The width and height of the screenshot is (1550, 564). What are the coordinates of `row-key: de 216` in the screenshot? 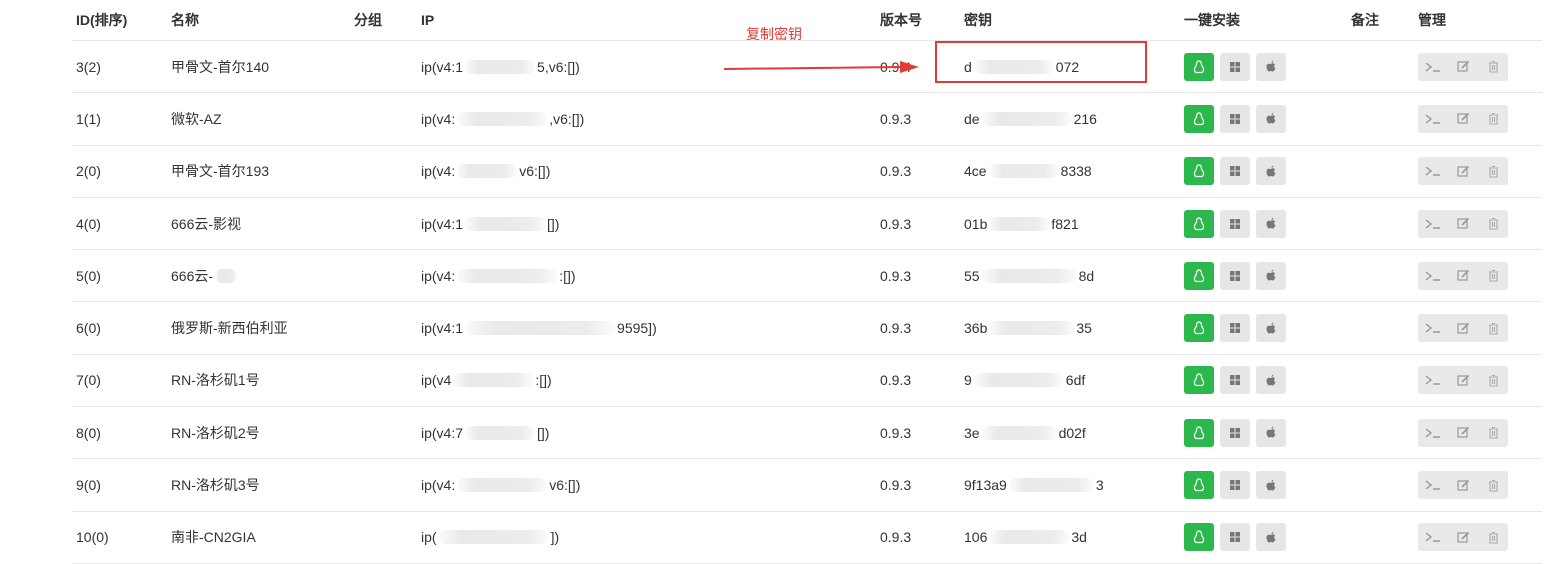 It's located at (1030, 118).